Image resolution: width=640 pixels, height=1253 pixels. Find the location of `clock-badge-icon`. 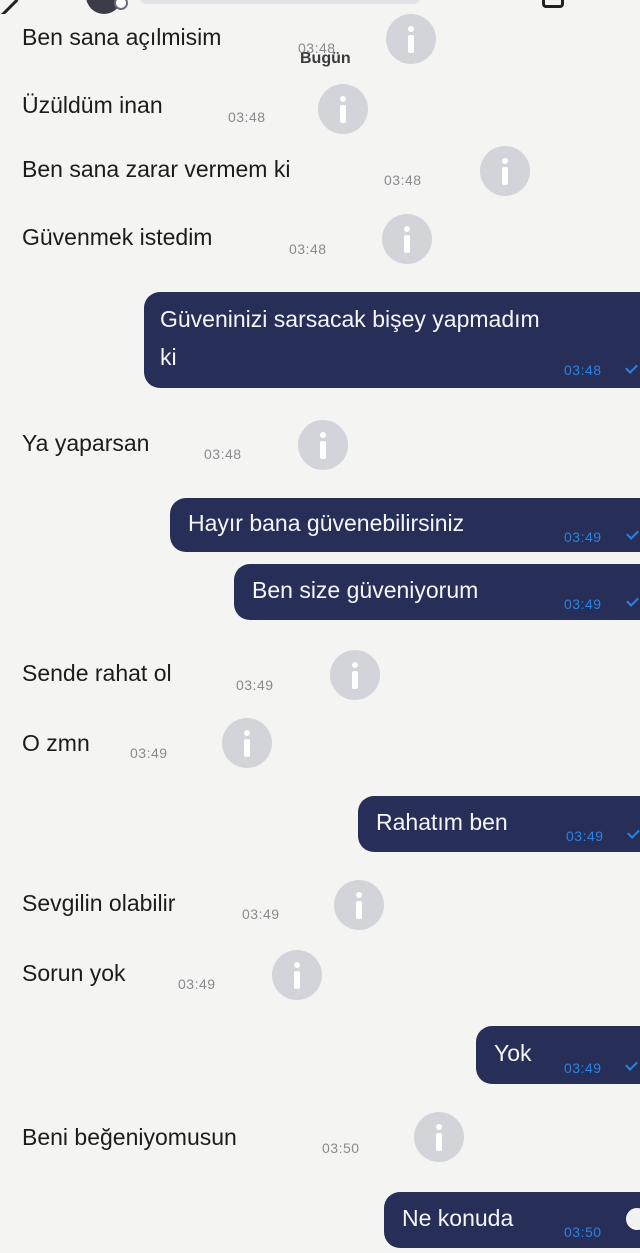

clock-badge-icon is located at coordinates (121, 5).